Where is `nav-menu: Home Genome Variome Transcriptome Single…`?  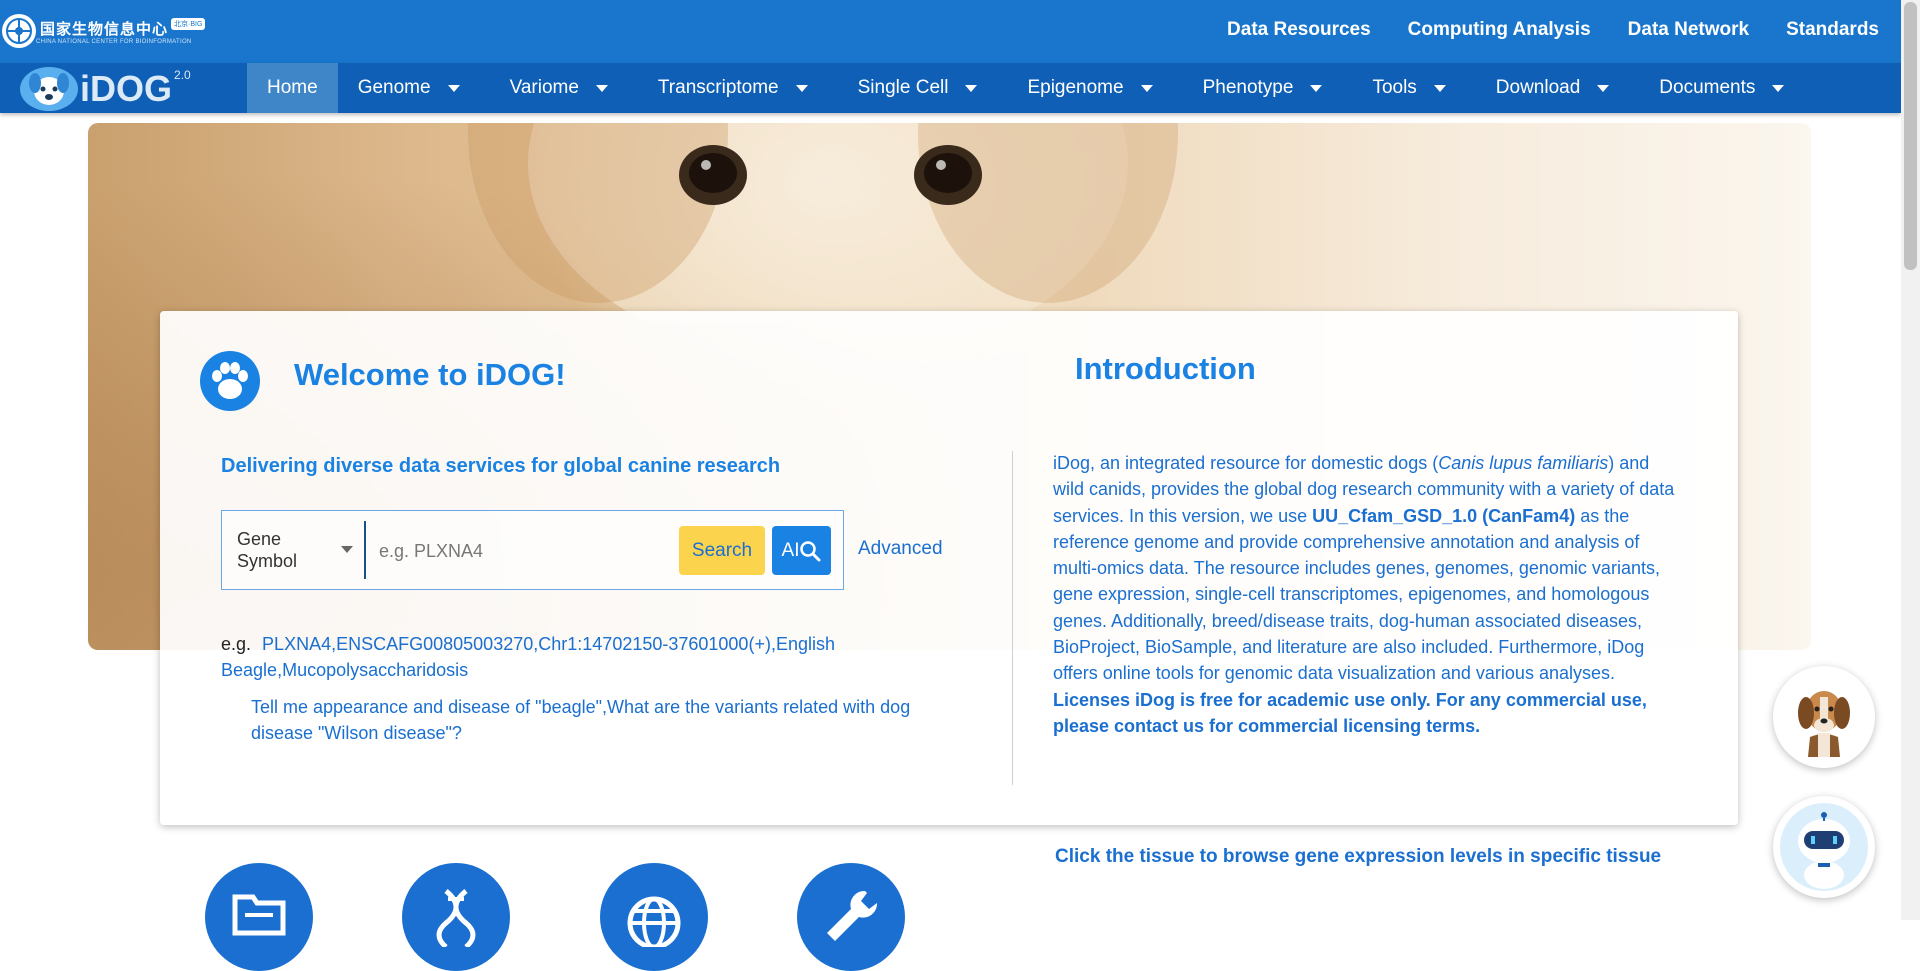 nav-menu: Home Genome Variome Transcriptome Single… is located at coordinates (1030, 88).